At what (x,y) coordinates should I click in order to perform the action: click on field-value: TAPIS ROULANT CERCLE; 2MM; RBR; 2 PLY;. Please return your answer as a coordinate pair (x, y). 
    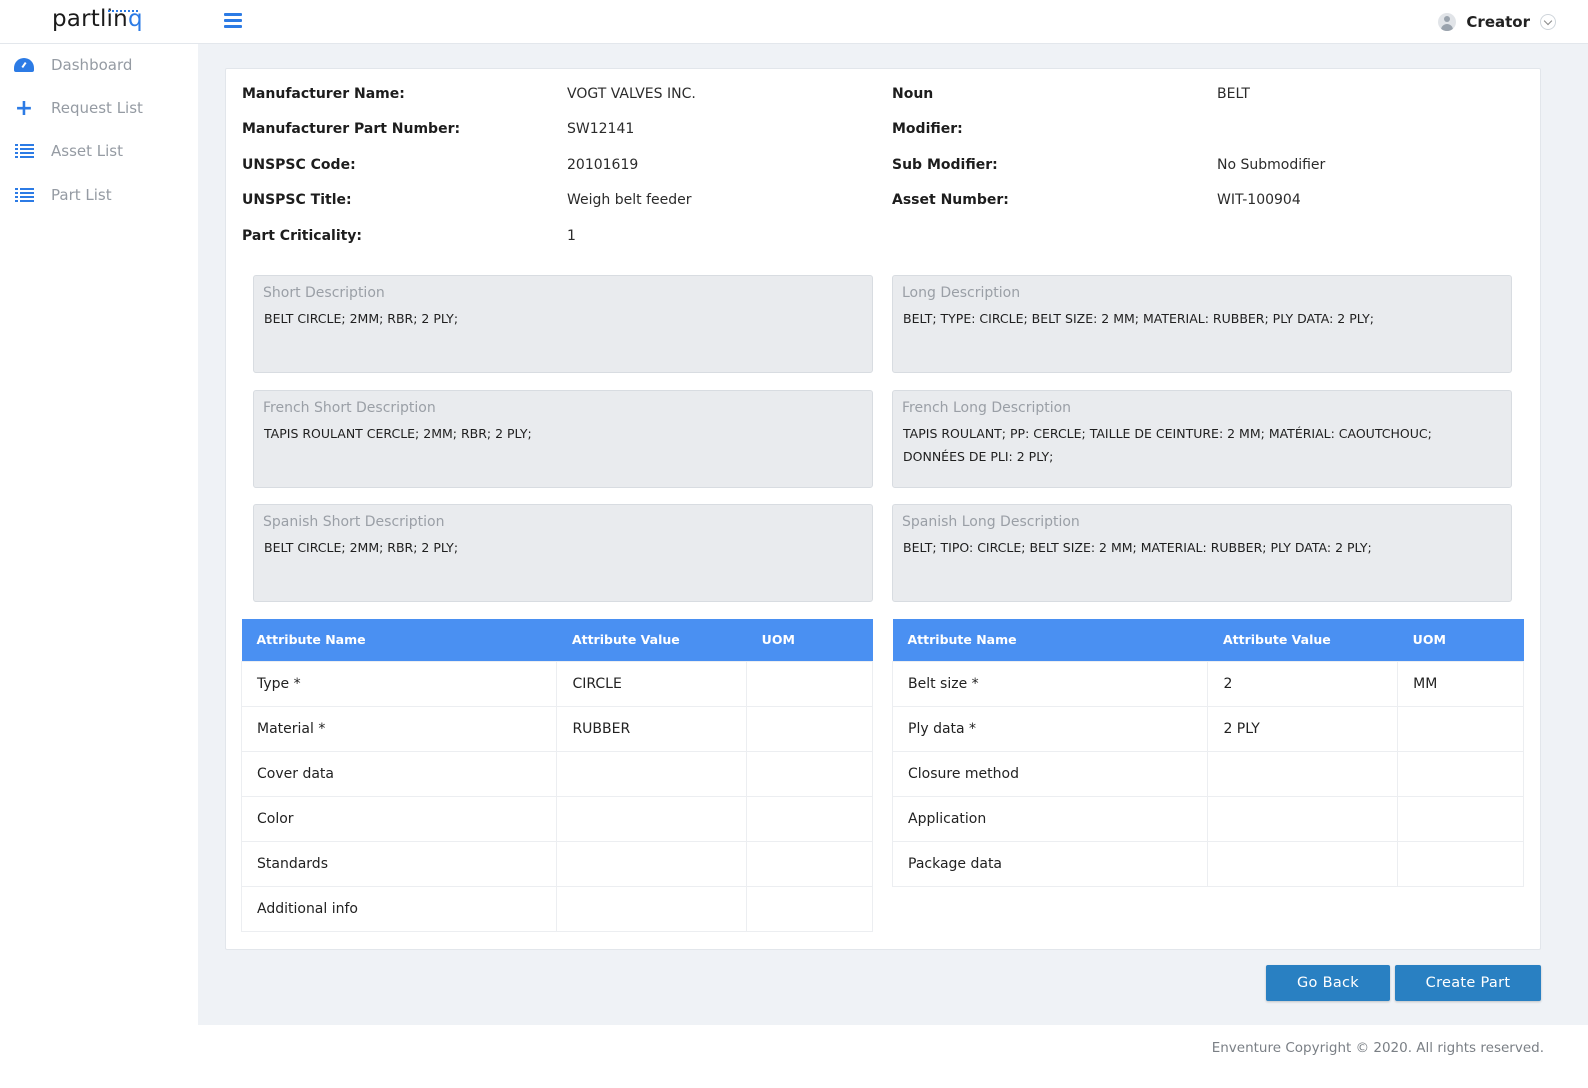
    Looking at the image, I should click on (398, 433).